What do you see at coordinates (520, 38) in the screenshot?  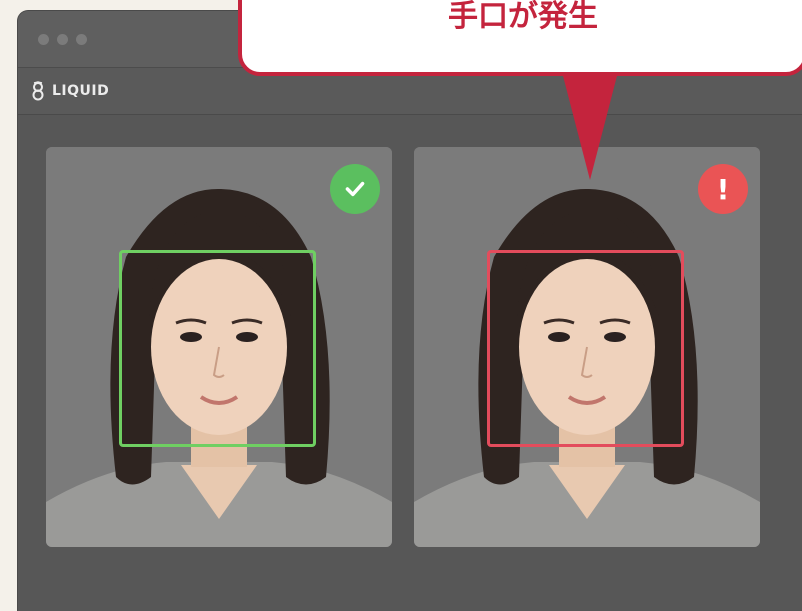 I see `callout-box: 手口が発生` at bounding box center [520, 38].